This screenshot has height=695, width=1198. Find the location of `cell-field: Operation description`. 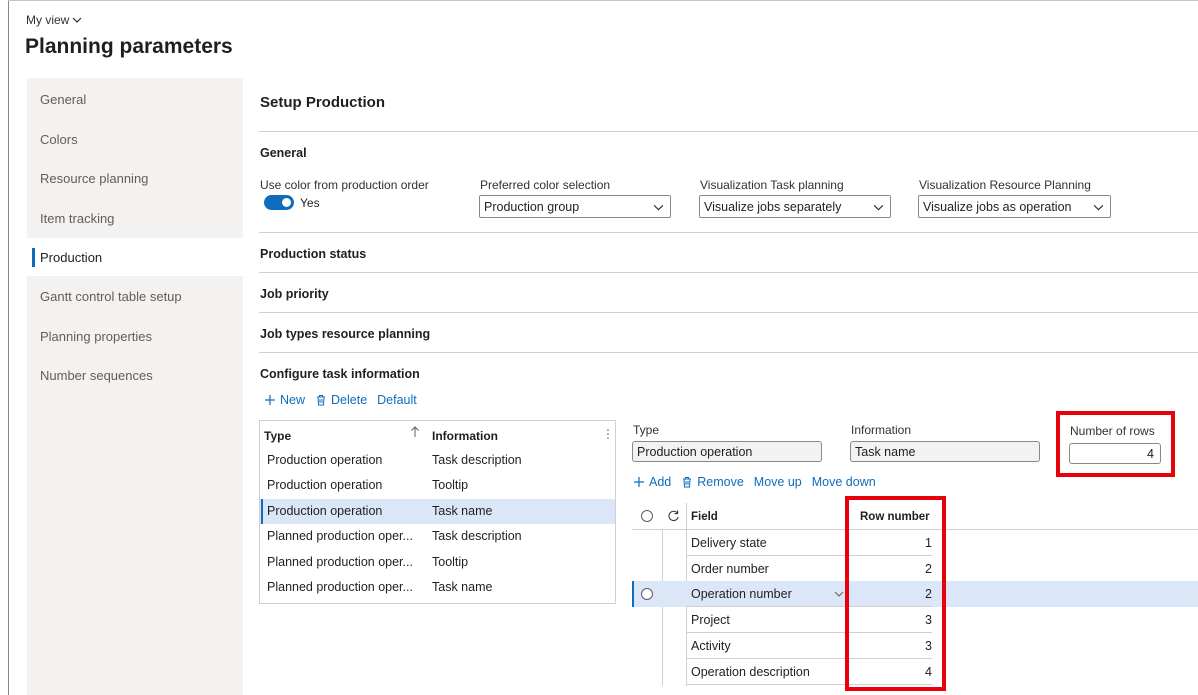

cell-field: Operation description is located at coordinates (750, 672).